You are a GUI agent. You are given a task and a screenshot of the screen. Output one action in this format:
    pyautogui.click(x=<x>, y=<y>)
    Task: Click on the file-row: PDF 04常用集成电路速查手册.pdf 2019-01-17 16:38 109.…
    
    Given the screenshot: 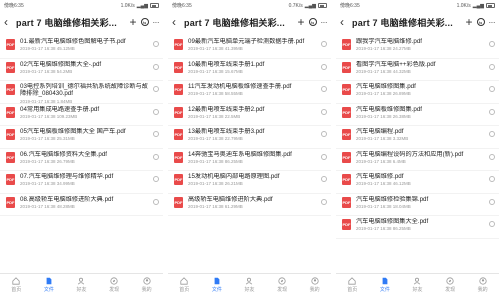 What is the action you would take?
    pyautogui.click(x=81, y=115)
    